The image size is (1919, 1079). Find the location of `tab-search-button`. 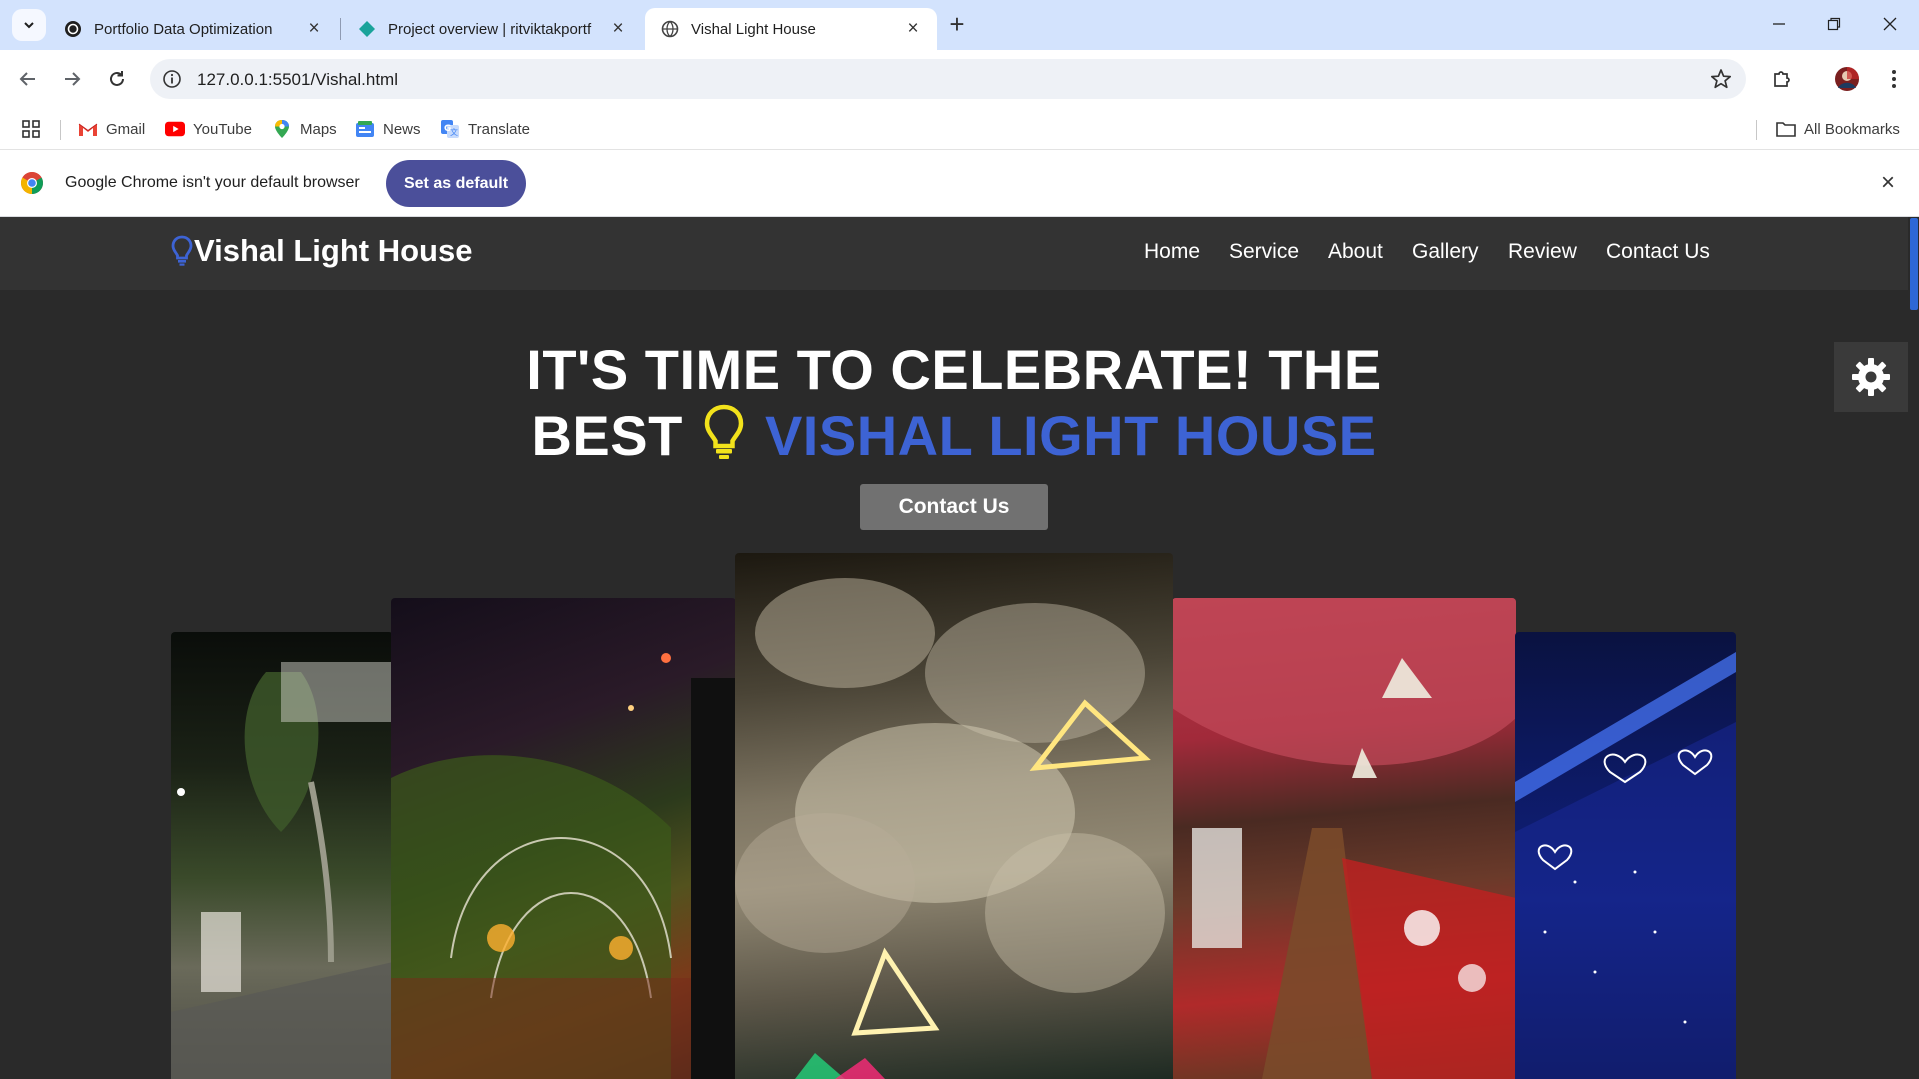

tab-search-button is located at coordinates (29, 25).